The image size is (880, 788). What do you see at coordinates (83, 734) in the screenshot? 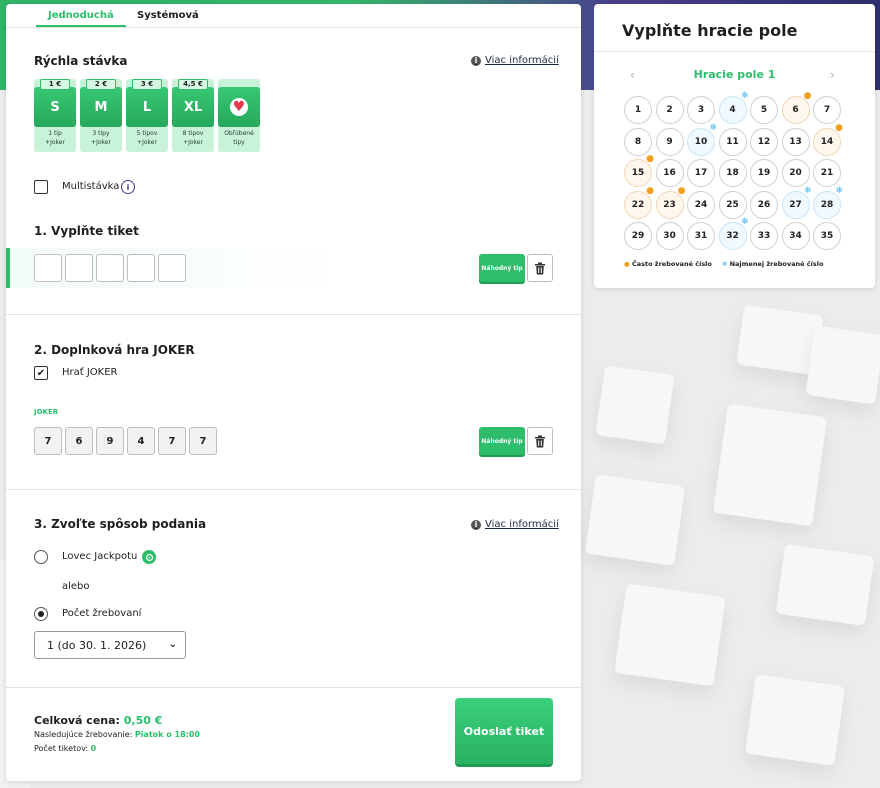
I see `next-draw-label: Nasledujúce žrebovanie:` at bounding box center [83, 734].